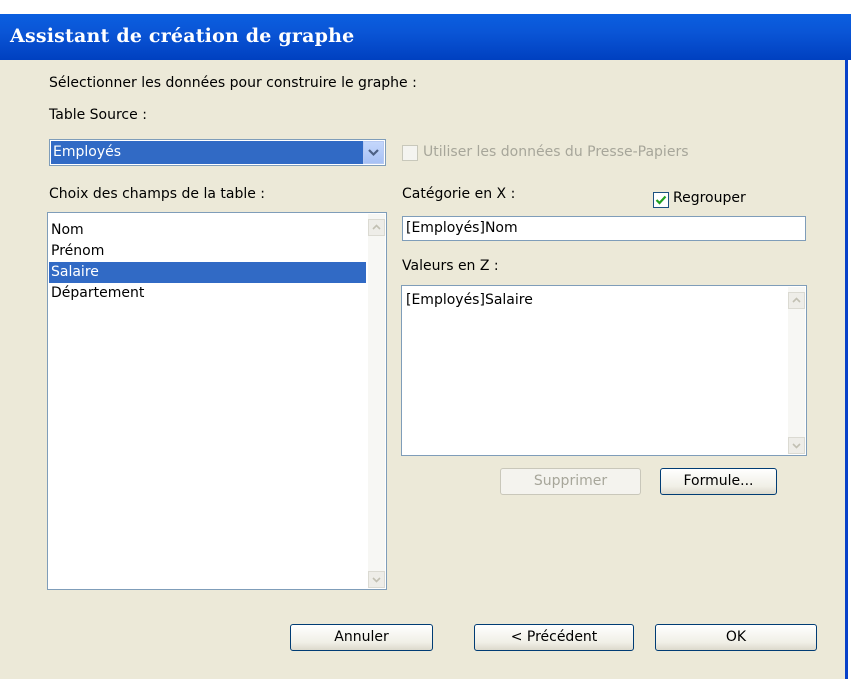  What do you see at coordinates (157, 194) in the screenshot?
I see `fields-label: Choix des champs de la table :` at bounding box center [157, 194].